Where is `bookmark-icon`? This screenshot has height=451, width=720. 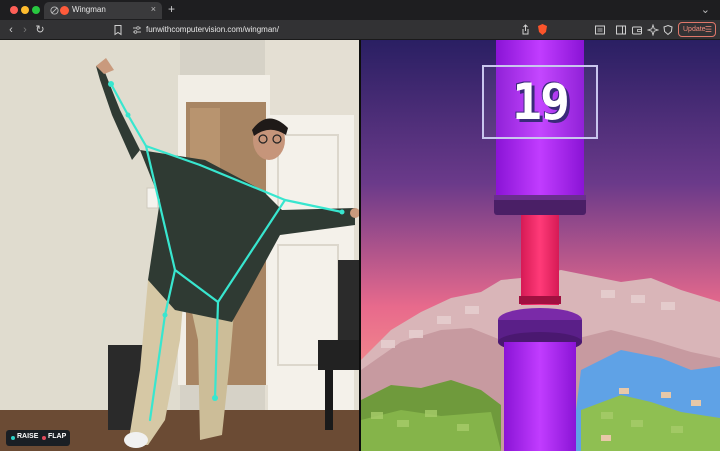 bookmark-icon is located at coordinates (118, 30).